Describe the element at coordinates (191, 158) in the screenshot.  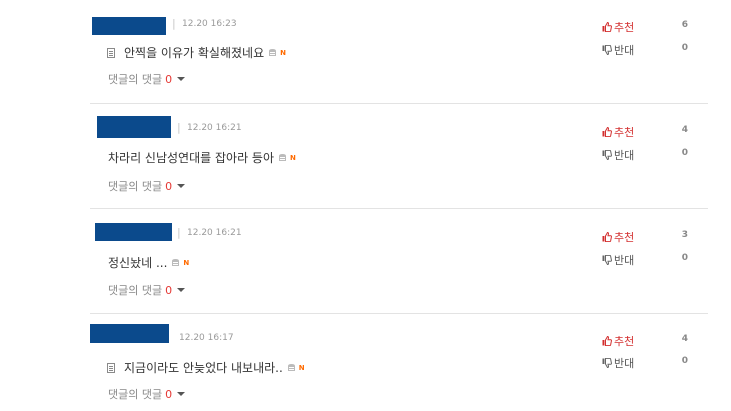
I see `comment-text: 차라리 신남성연대를 잡아라 등아` at that location.